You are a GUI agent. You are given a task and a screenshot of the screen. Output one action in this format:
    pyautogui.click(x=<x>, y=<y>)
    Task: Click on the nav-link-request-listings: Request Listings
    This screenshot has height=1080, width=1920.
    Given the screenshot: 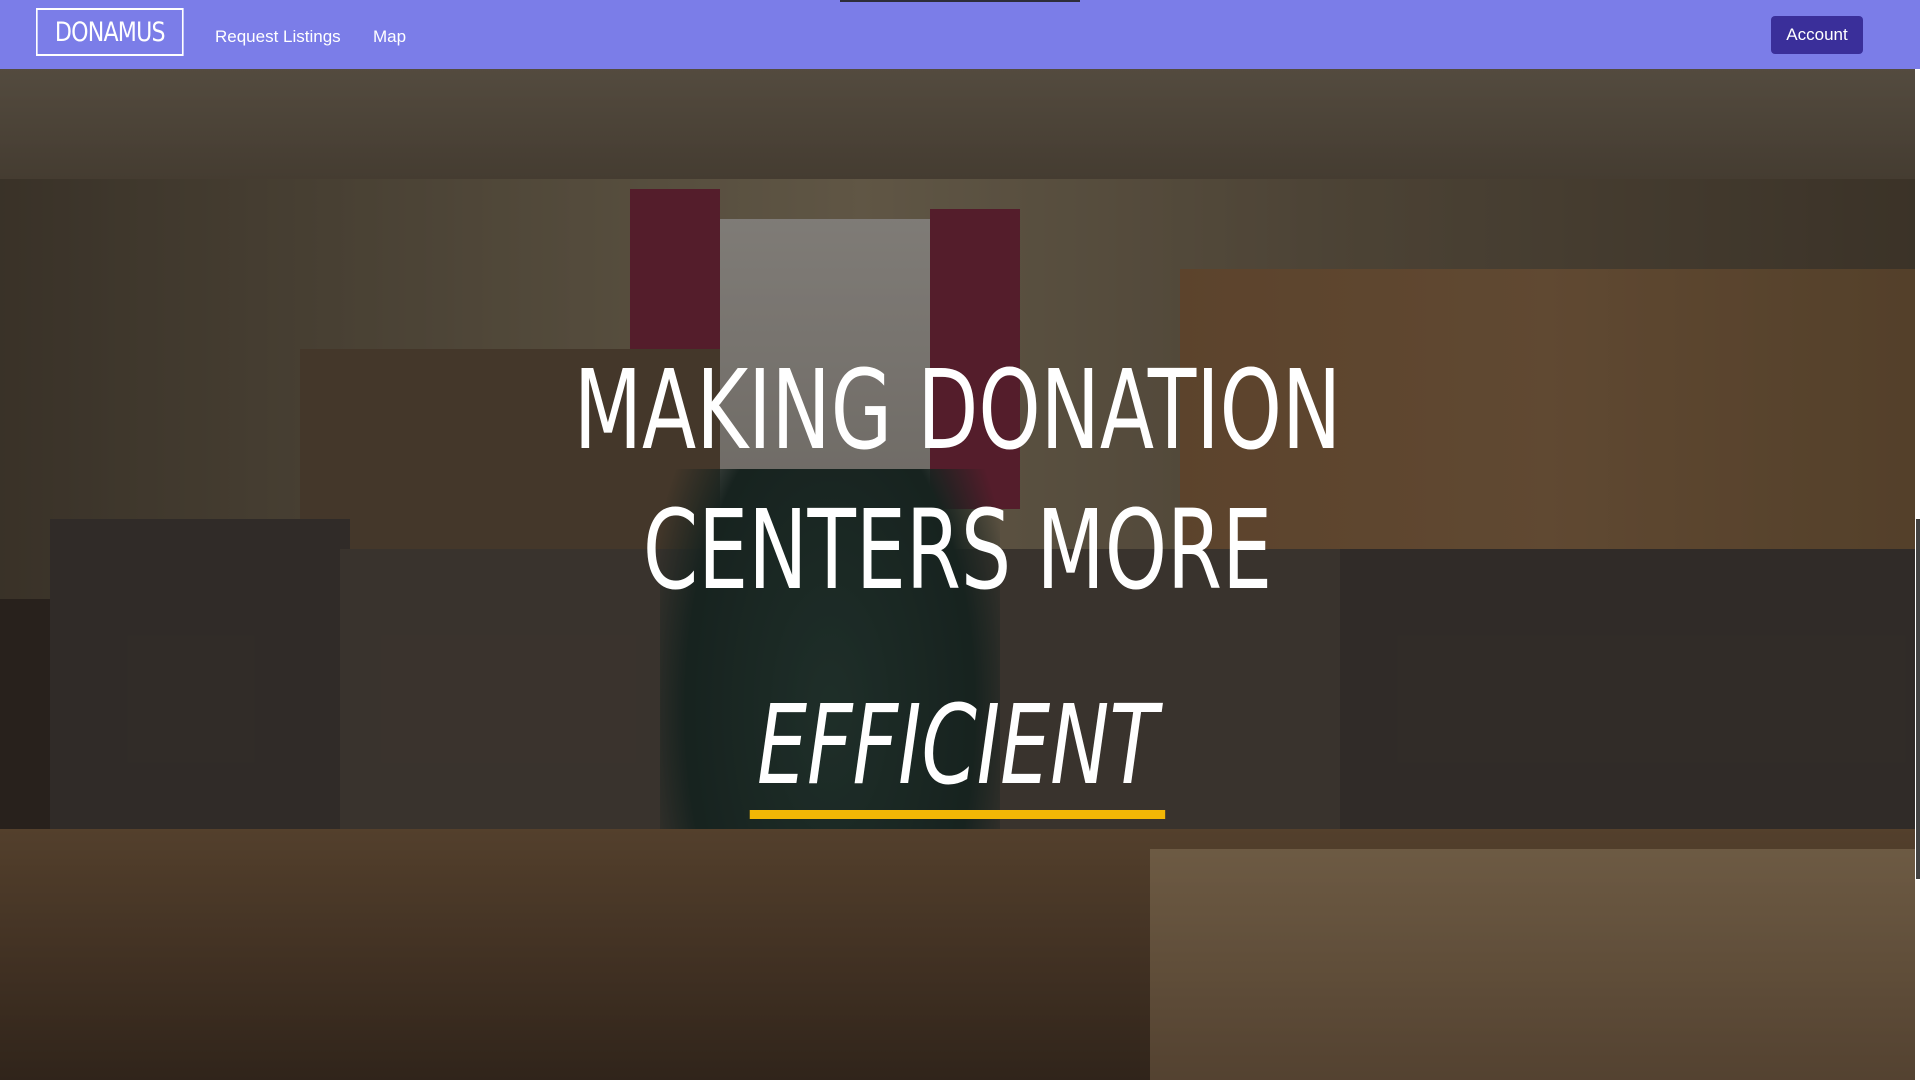 What is the action you would take?
    pyautogui.click(x=278, y=37)
    